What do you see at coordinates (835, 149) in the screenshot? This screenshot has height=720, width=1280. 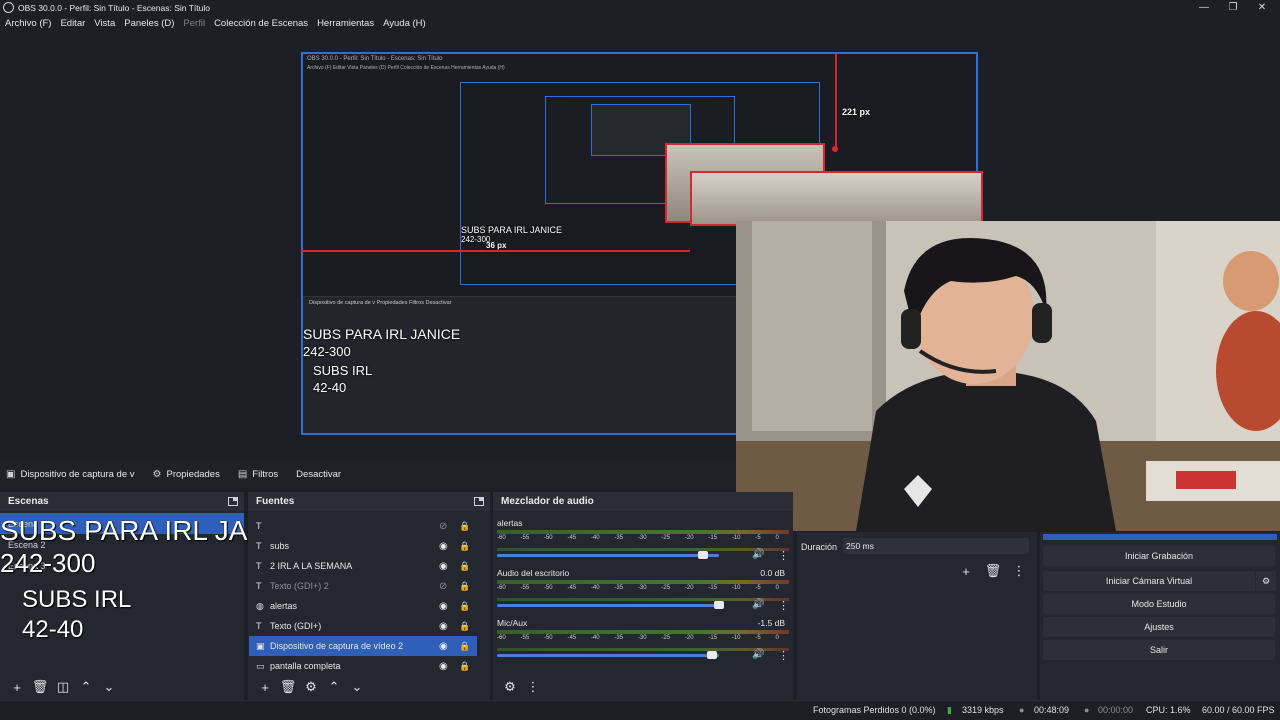 I see `guide-handle` at bounding box center [835, 149].